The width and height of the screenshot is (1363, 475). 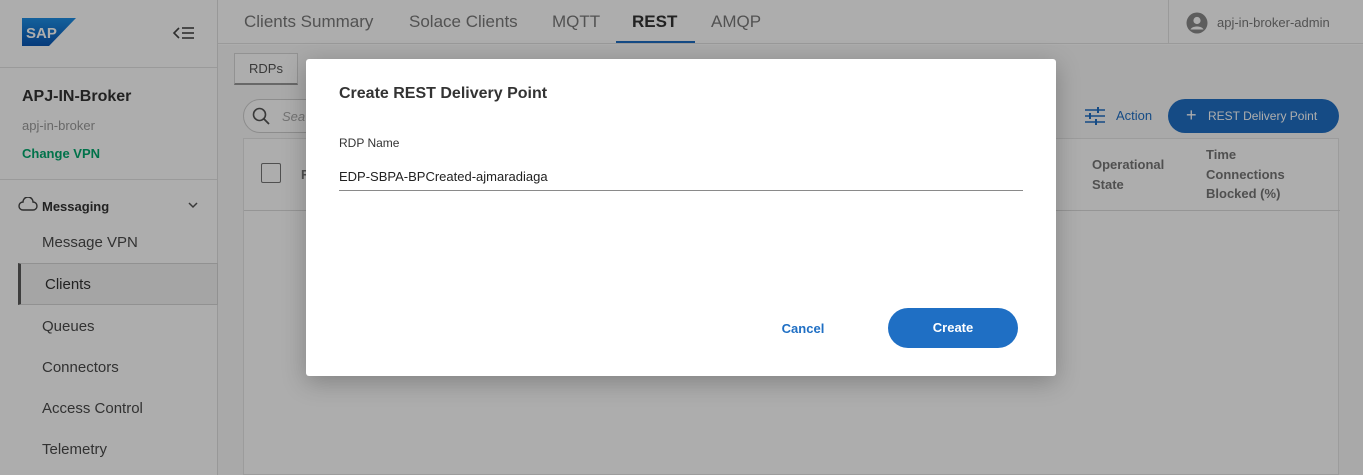 What do you see at coordinates (953, 328) in the screenshot?
I see `create-button: Create` at bounding box center [953, 328].